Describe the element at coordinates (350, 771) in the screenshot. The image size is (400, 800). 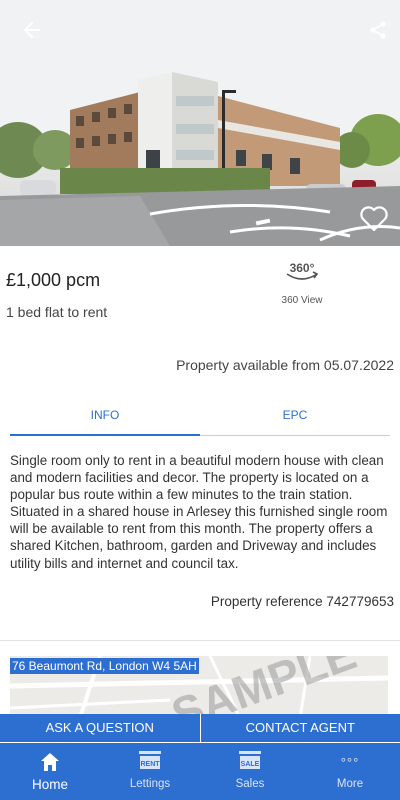
I see `nav-more: °°° More` at that location.